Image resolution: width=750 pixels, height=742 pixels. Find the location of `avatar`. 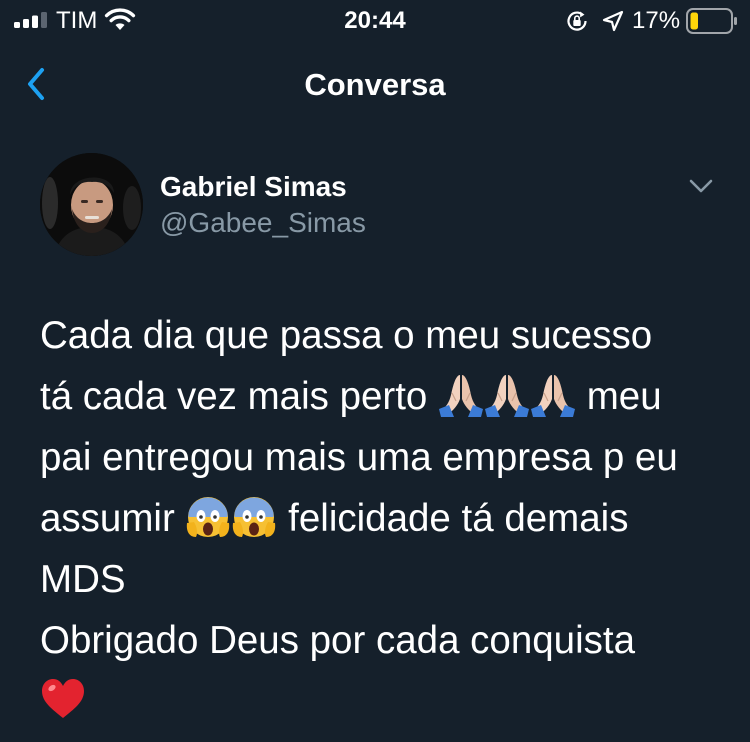

avatar is located at coordinates (91, 204).